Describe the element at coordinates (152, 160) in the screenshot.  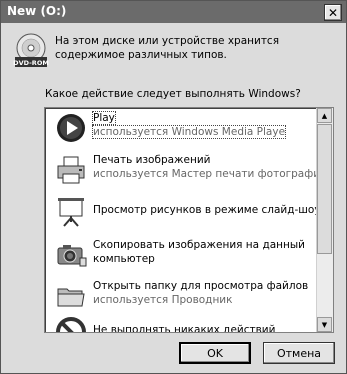
I see `action-title: Печать изображений` at that location.